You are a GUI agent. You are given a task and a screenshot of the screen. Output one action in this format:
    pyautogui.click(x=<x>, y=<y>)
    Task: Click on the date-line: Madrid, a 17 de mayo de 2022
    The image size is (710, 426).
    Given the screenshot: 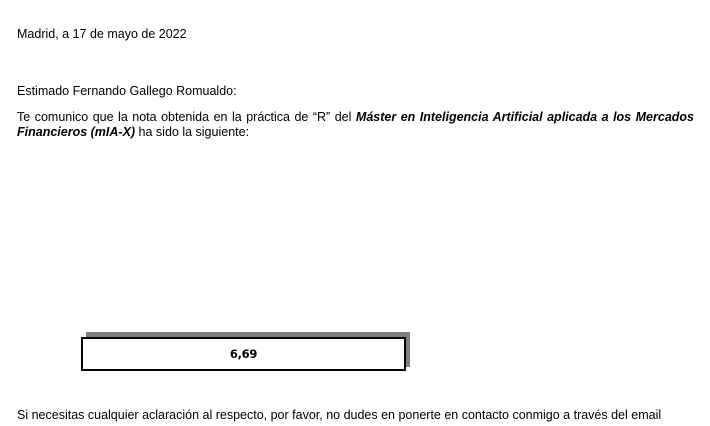 What is the action you would take?
    pyautogui.click(x=102, y=34)
    